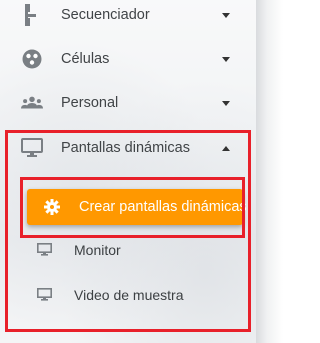  What do you see at coordinates (32, 59) in the screenshot?
I see `cells-icon` at bounding box center [32, 59].